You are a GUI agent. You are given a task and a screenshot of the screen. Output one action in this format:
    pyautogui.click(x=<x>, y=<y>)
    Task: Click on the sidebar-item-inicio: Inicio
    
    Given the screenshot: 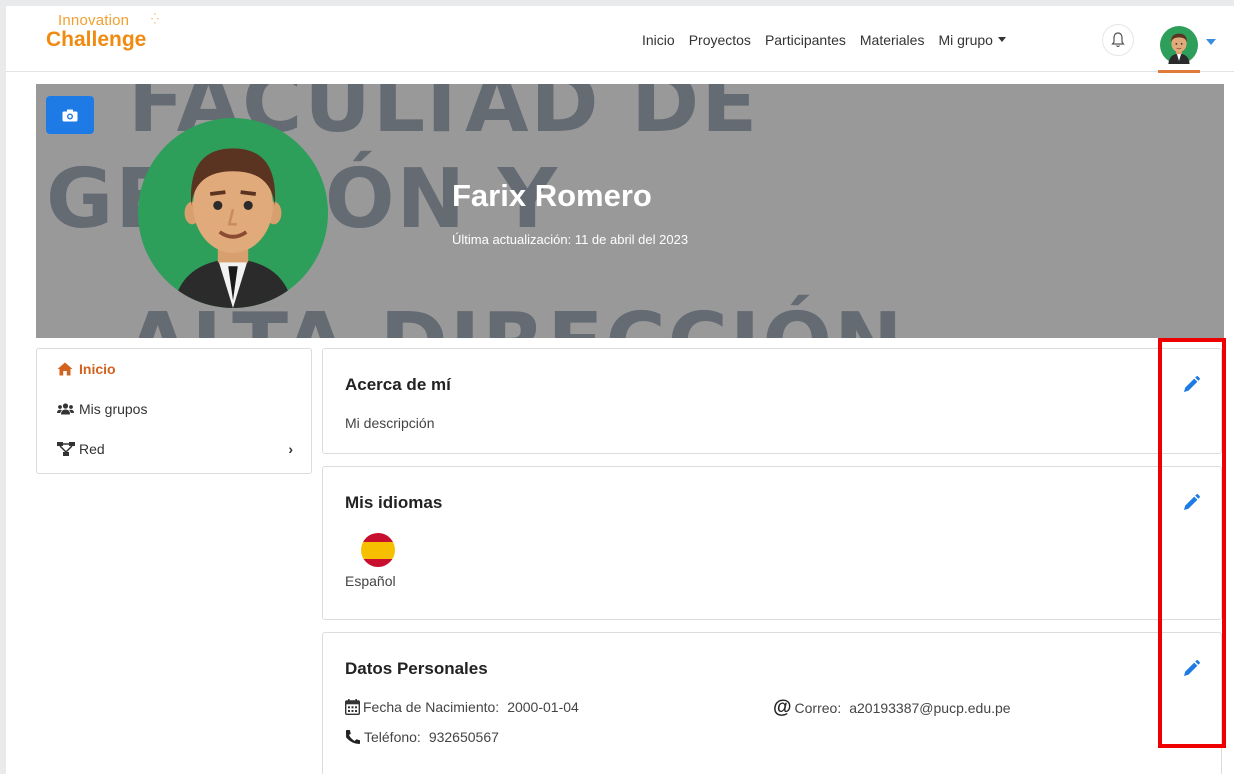 What is the action you would take?
    pyautogui.click(x=86, y=369)
    